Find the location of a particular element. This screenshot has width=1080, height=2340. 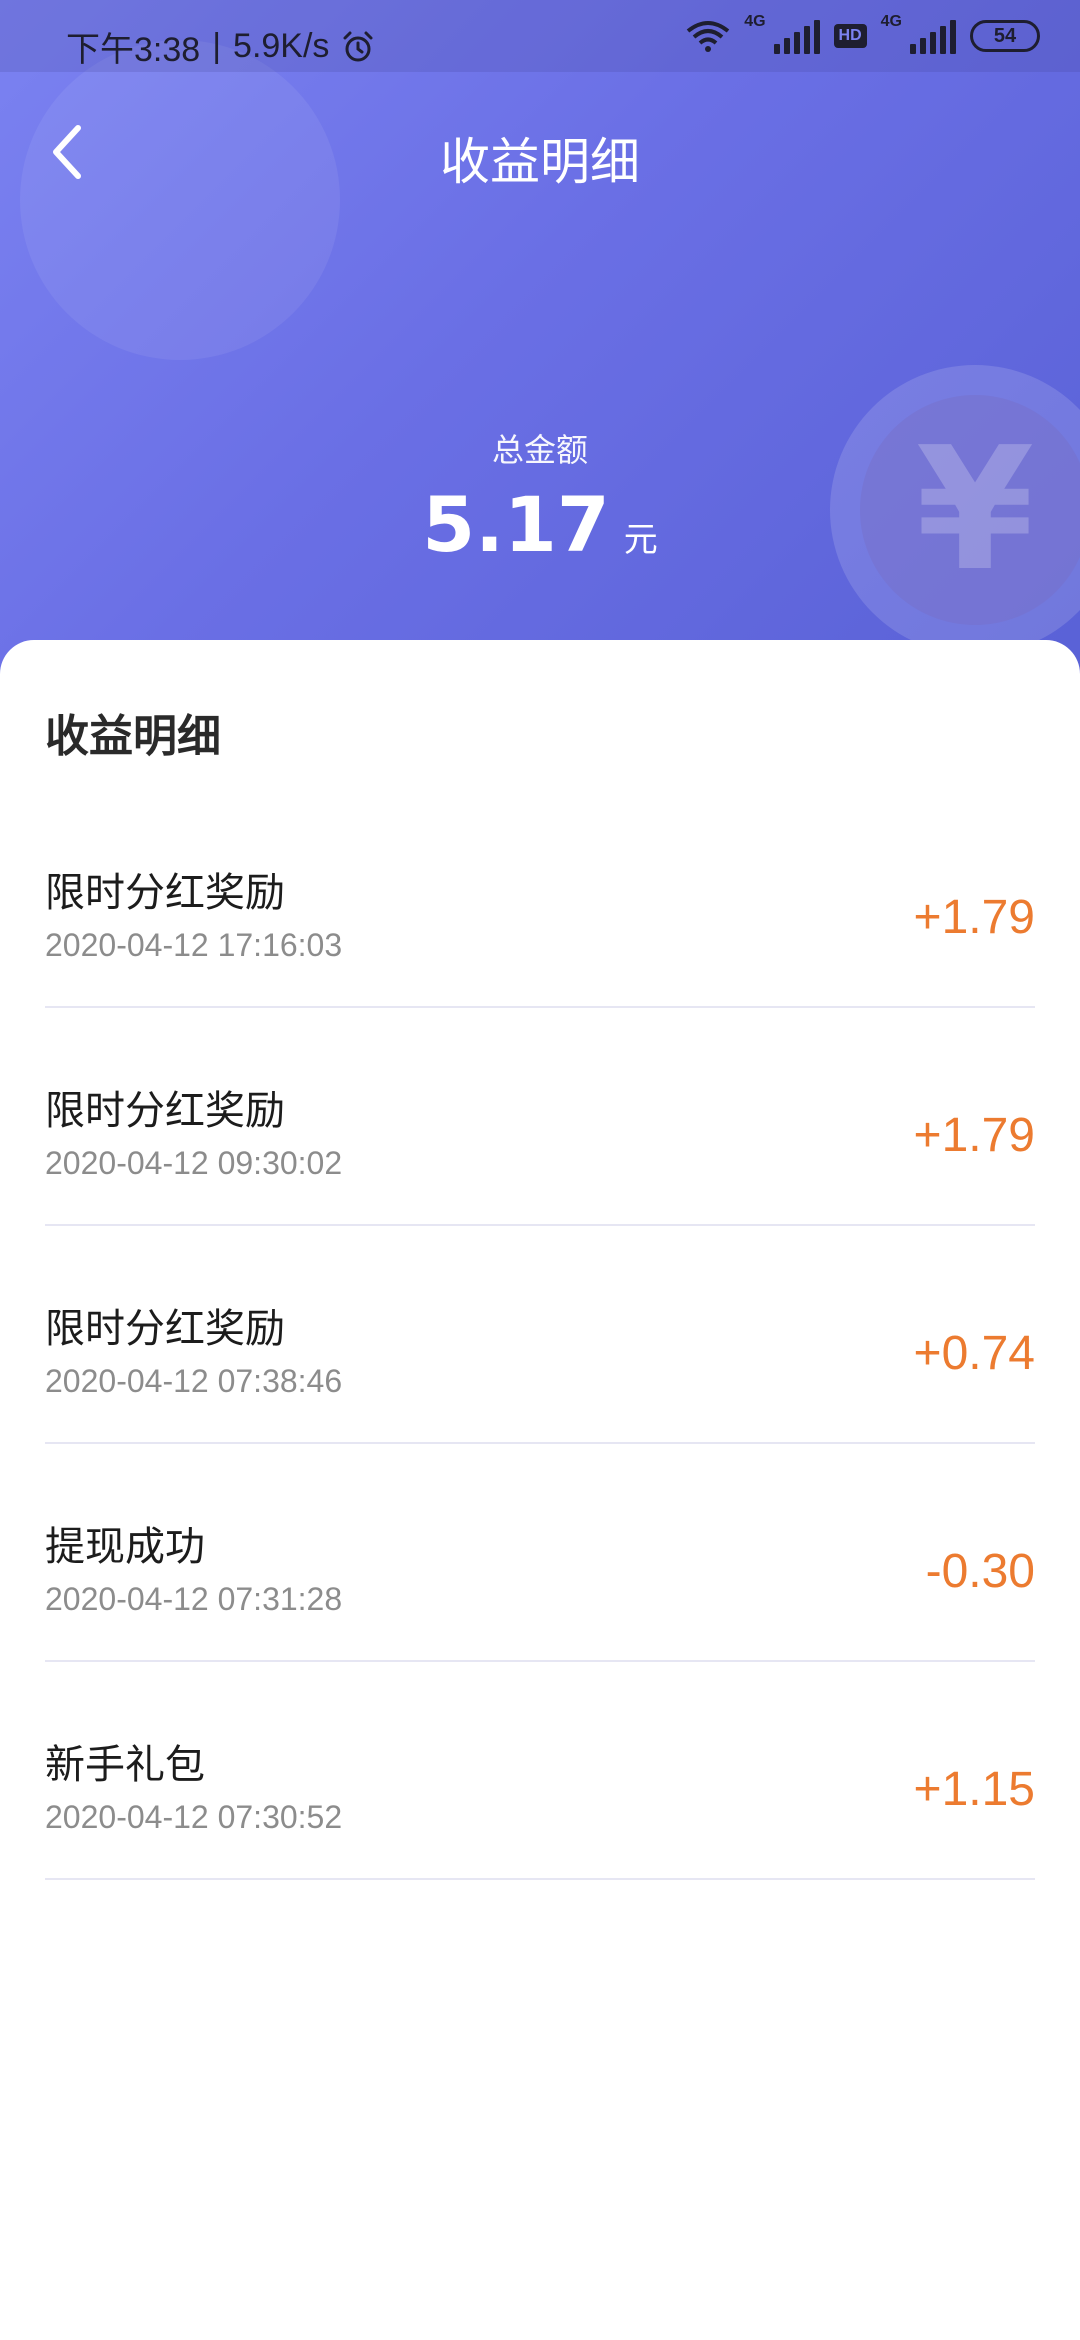

signal-icon is located at coordinates (796, 36).